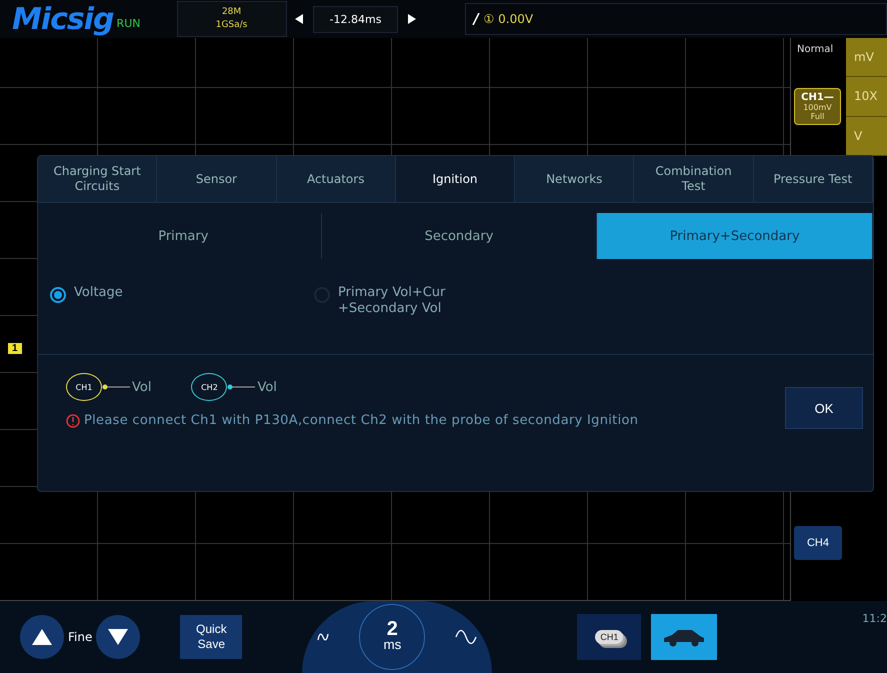 Image resolution: width=887 pixels, height=673 pixels. I want to click on category-tab: Networks, so click(574, 179).